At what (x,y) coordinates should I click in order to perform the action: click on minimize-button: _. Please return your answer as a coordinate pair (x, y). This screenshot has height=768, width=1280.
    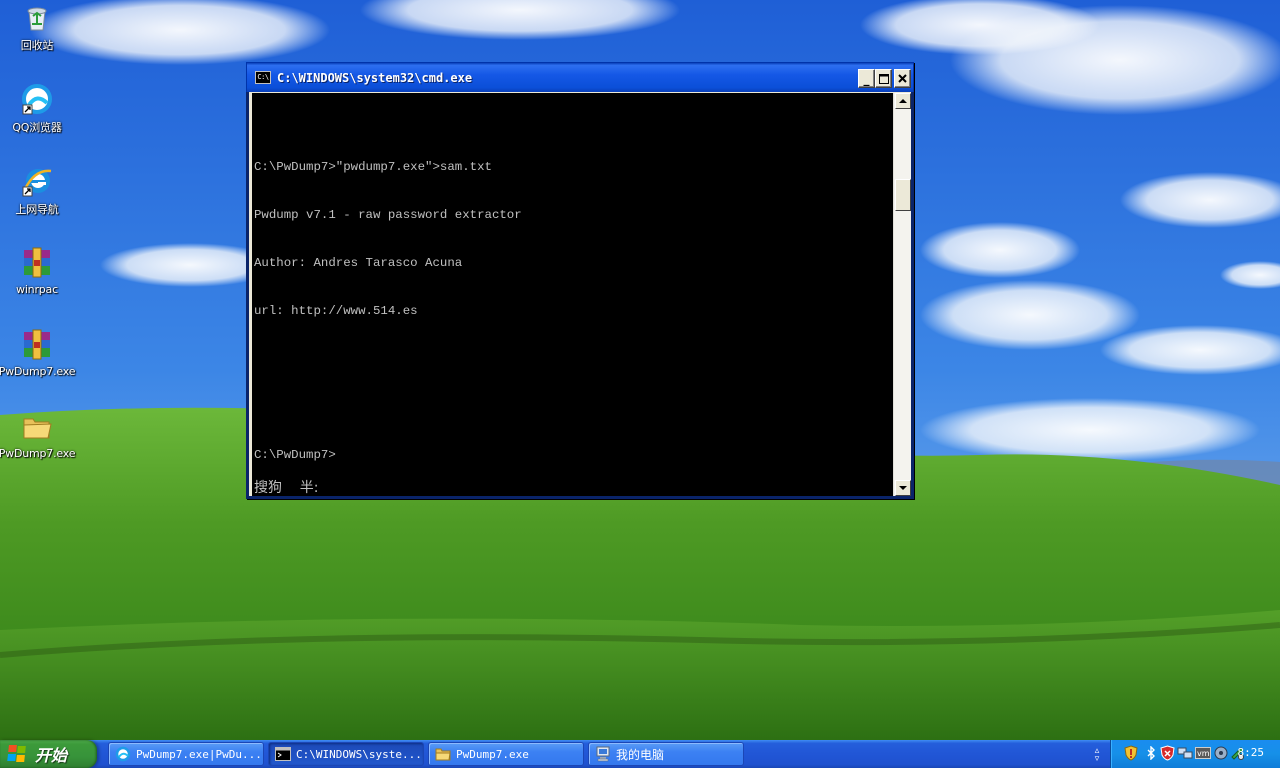
    Looking at the image, I should click on (866, 78).